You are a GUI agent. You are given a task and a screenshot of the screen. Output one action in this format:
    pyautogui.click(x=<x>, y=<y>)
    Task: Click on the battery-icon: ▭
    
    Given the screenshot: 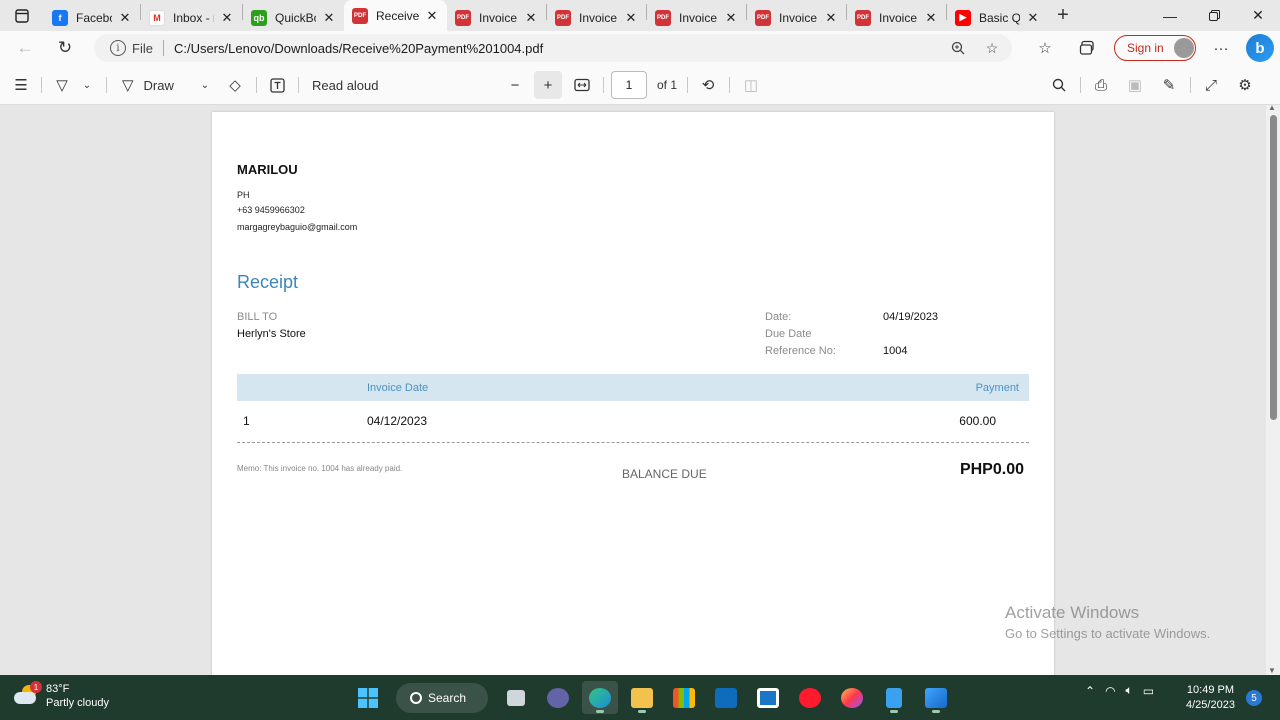 What is the action you would take?
    pyautogui.click(x=1148, y=691)
    